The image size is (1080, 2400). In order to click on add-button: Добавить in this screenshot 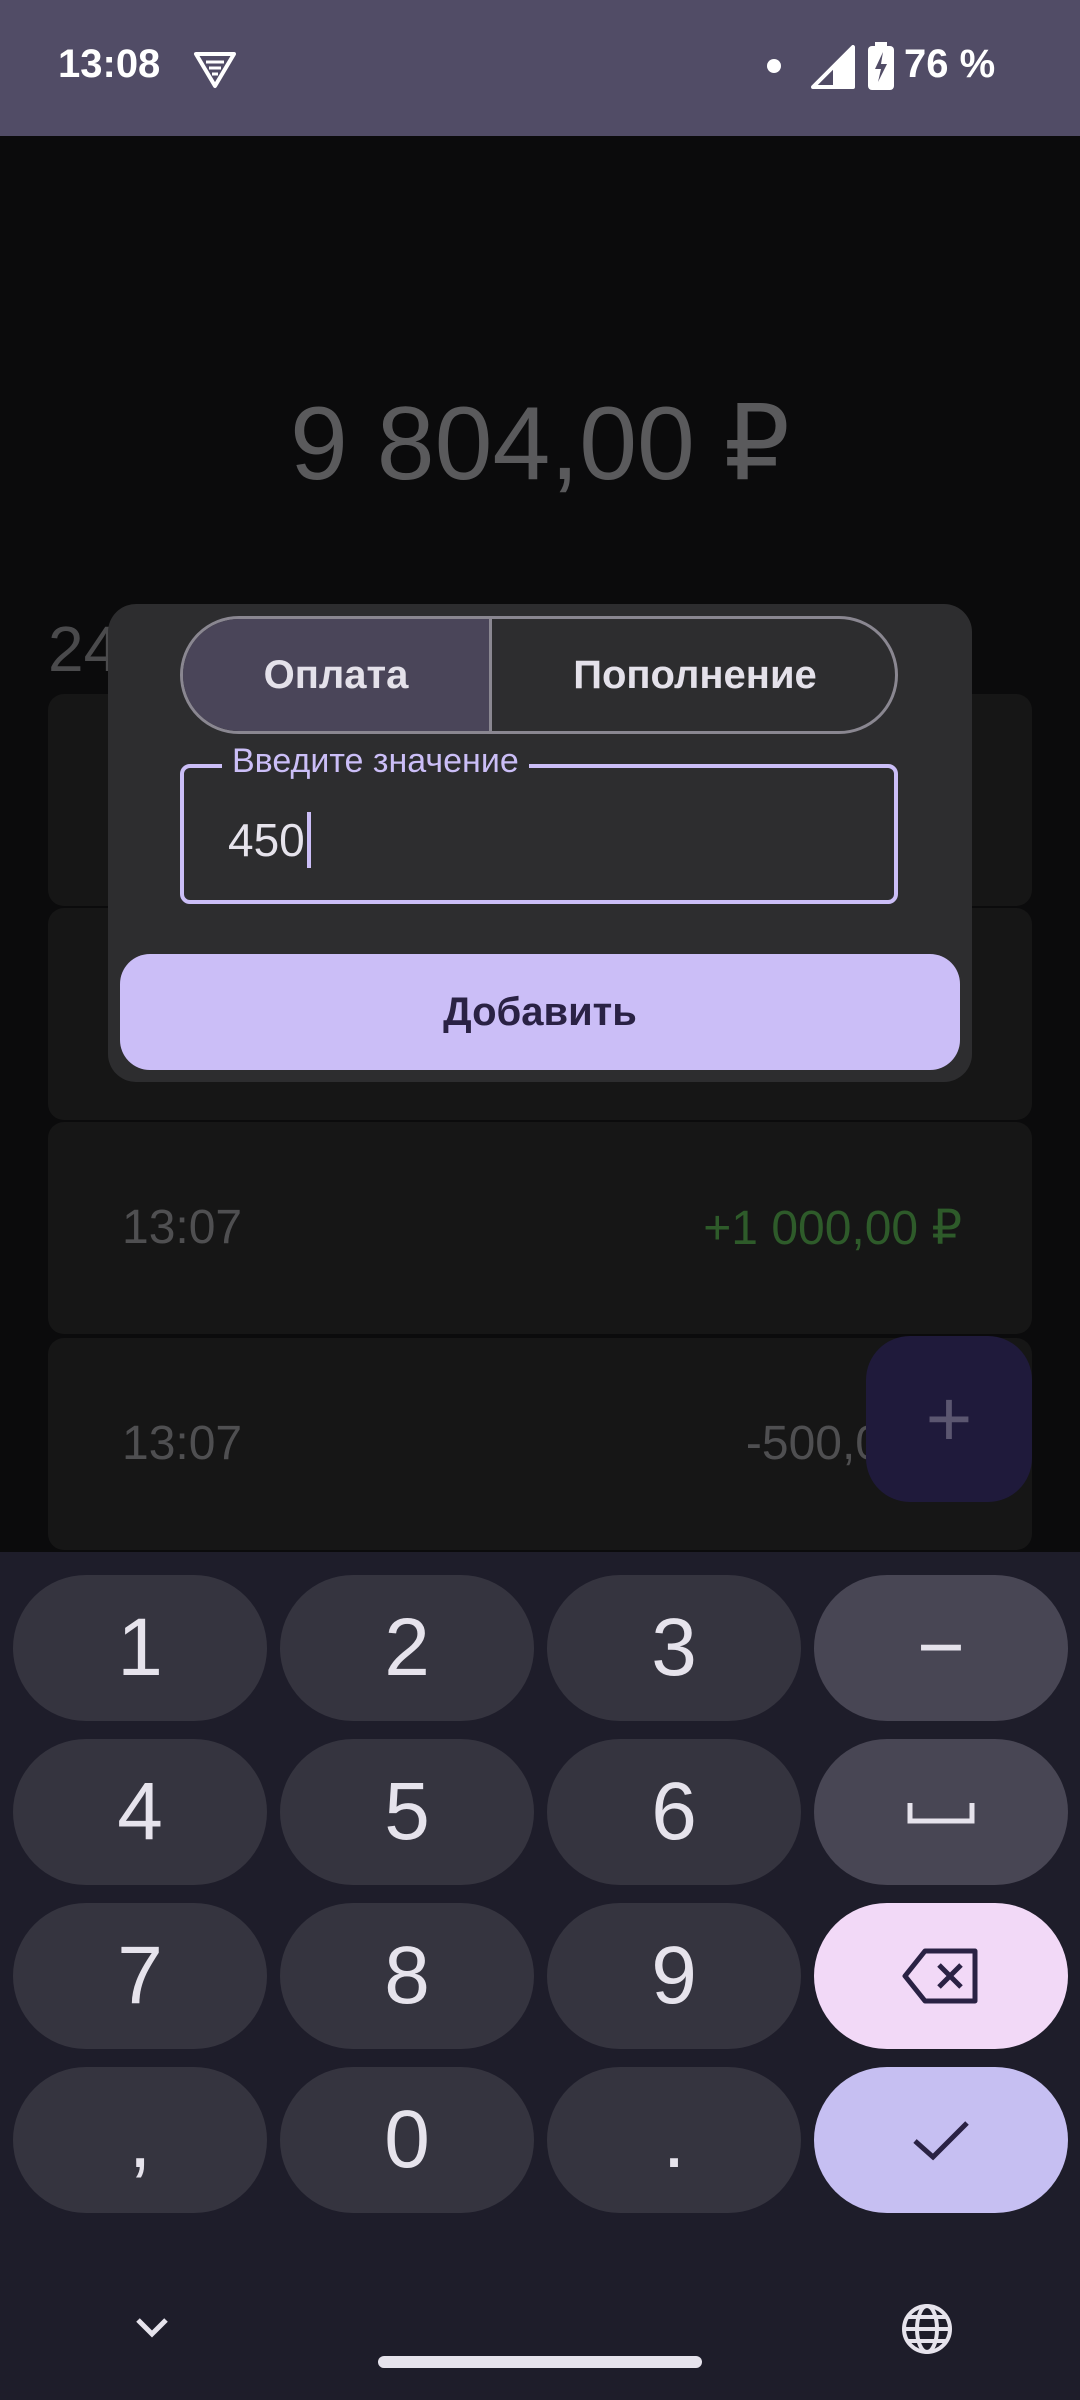, I will do `click(540, 1012)`.